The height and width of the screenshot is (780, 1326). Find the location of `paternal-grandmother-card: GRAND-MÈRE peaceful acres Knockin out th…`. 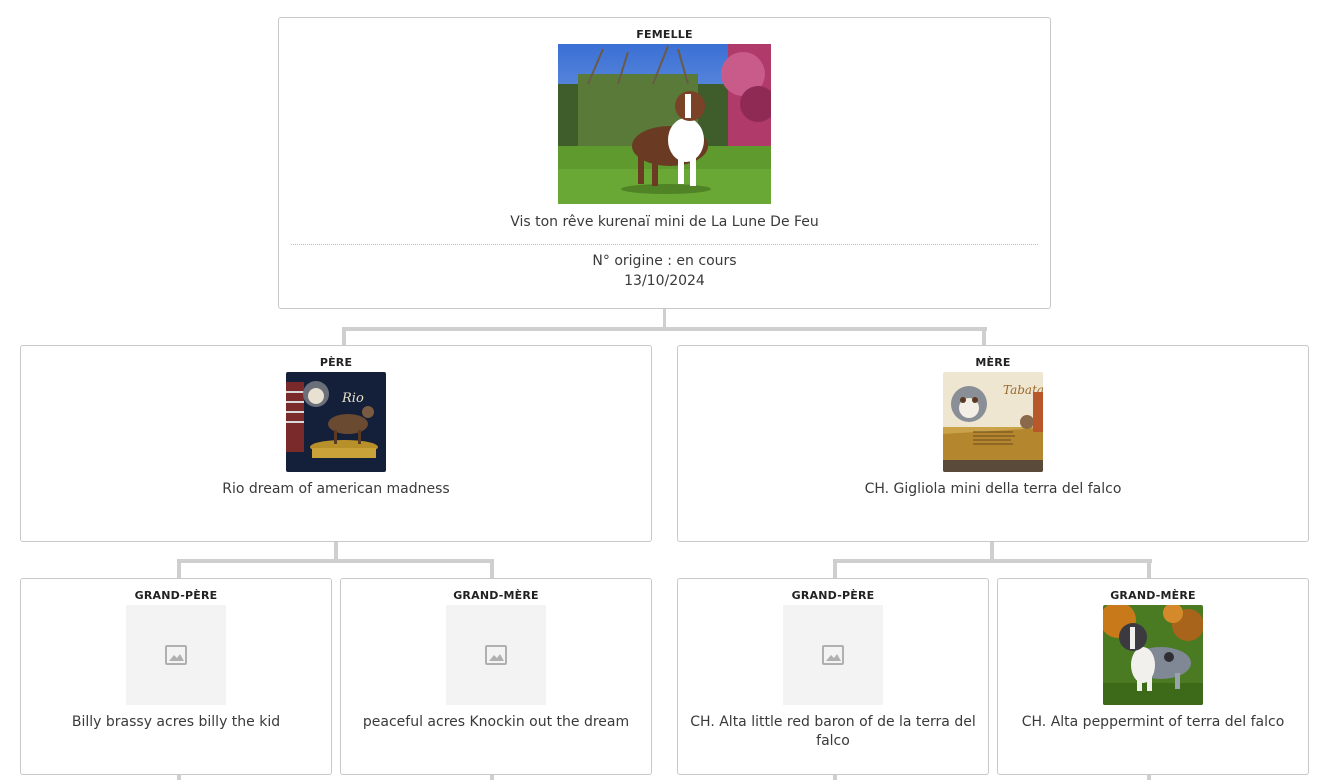

paternal-grandmother-card: GRAND-MÈRE peaceful acres Knockin out th… is located at coordinates (496, 676).